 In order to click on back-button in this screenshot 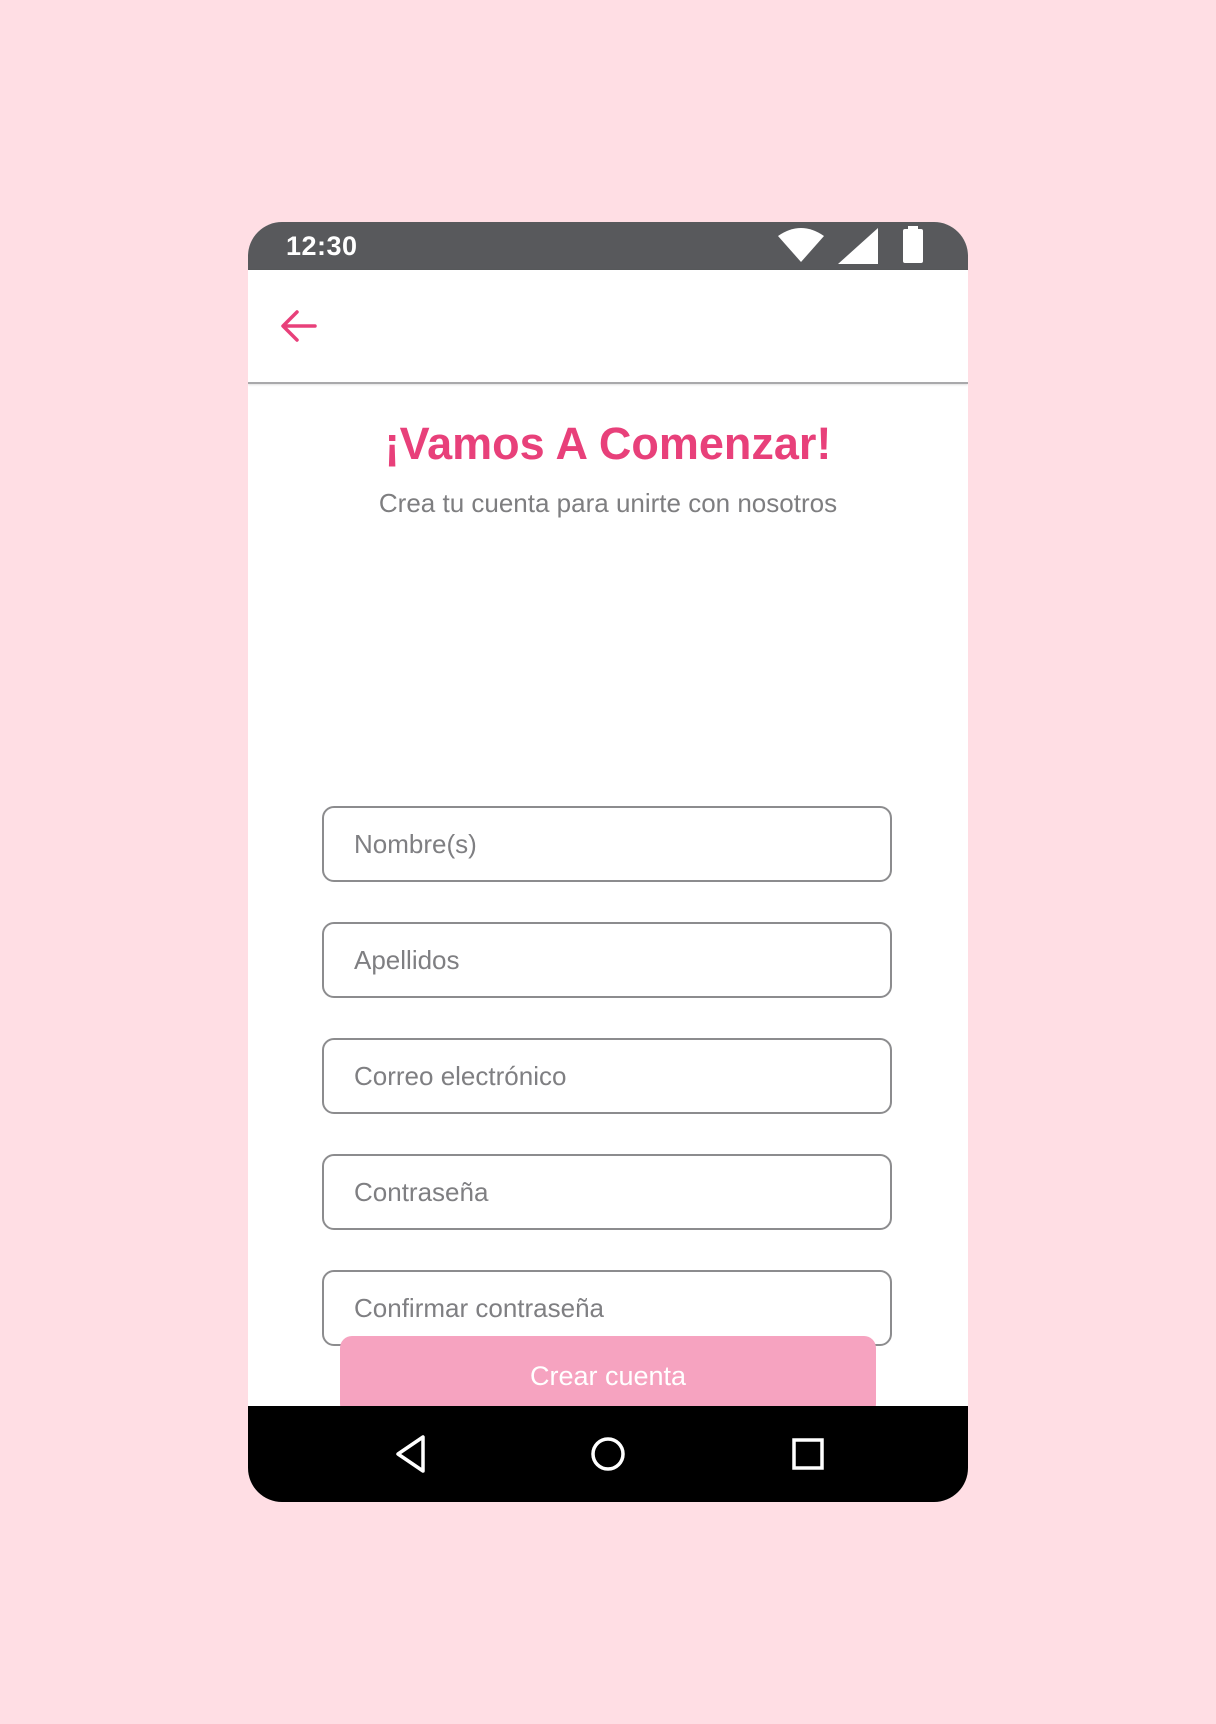, I will do `click(302, 326)`.